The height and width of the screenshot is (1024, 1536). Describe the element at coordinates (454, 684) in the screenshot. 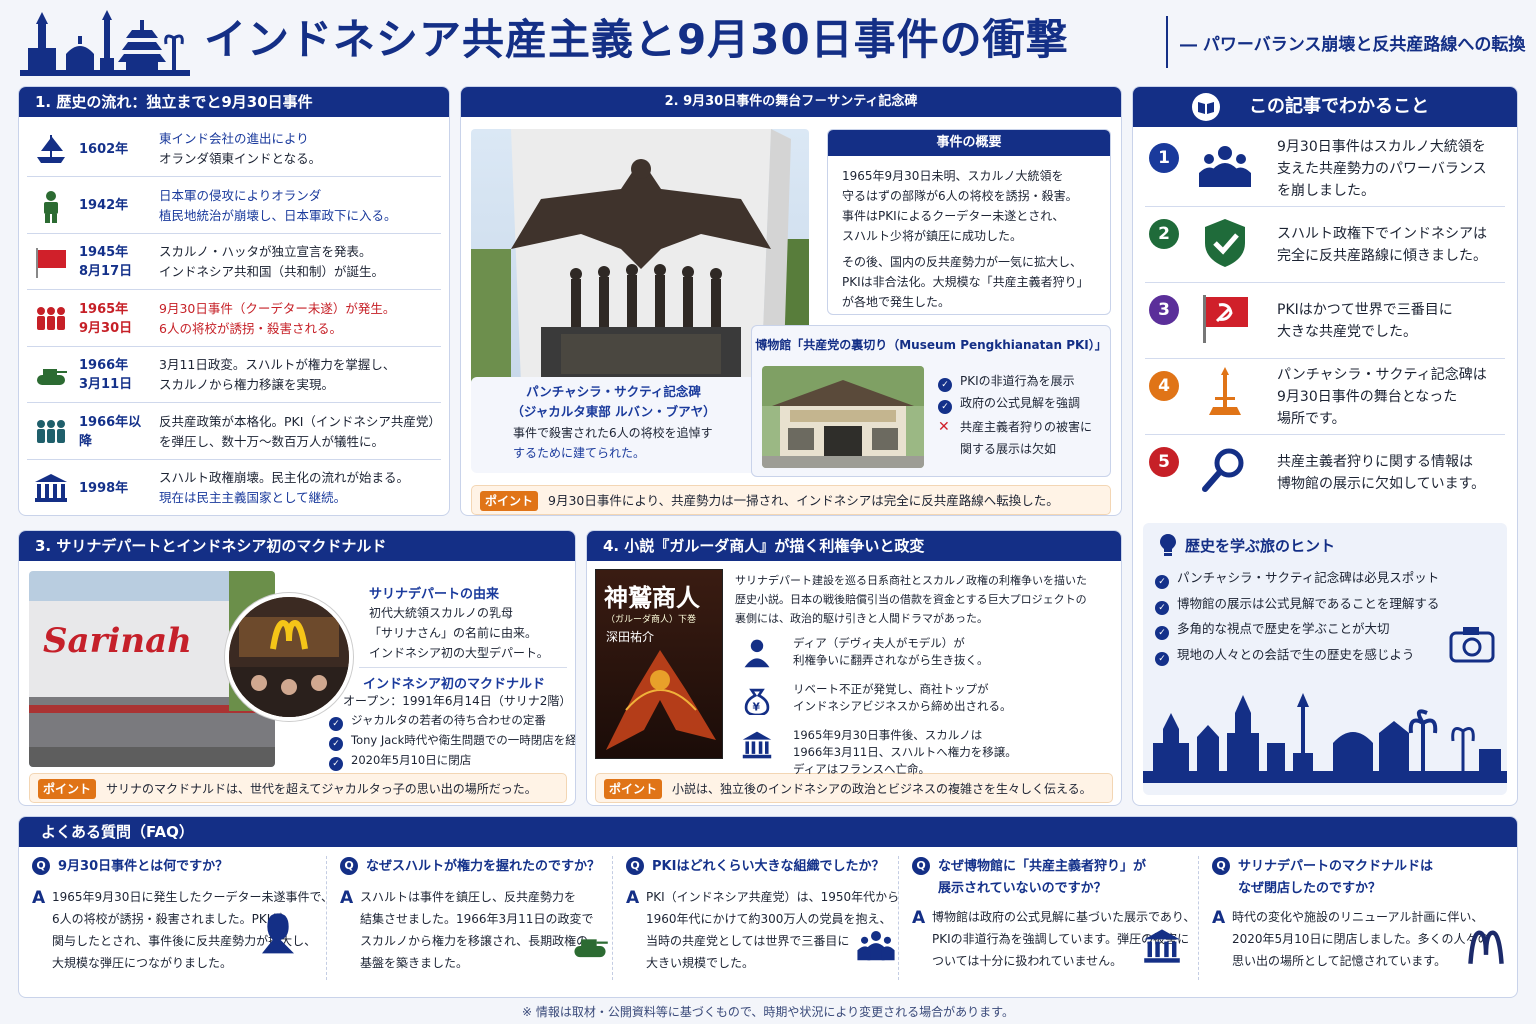

I see `mcd-heading: インドネシア初のマクドナルド` at that location.